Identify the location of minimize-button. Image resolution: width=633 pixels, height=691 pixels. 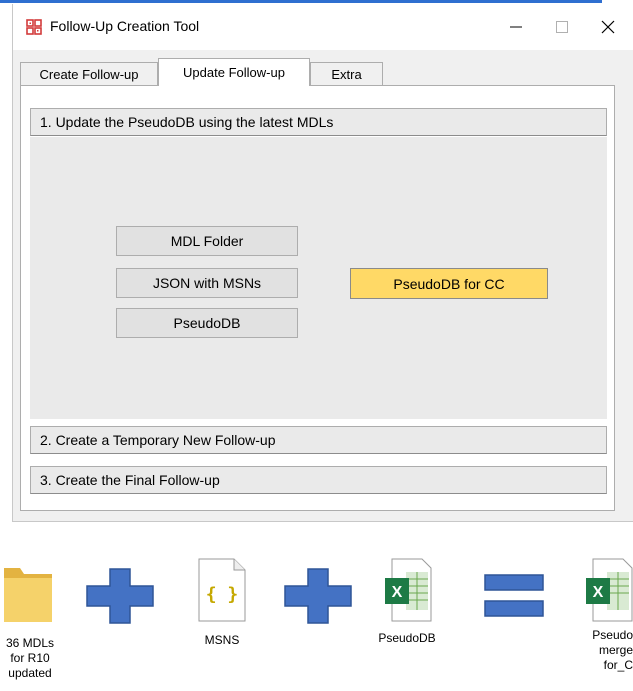
(516, 27).